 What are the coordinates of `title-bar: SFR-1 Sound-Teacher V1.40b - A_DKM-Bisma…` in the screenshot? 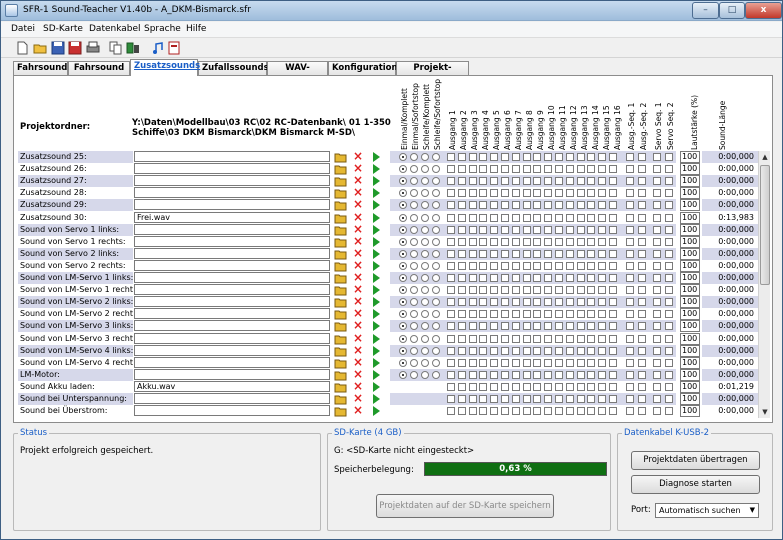 It's located at (391, 11).